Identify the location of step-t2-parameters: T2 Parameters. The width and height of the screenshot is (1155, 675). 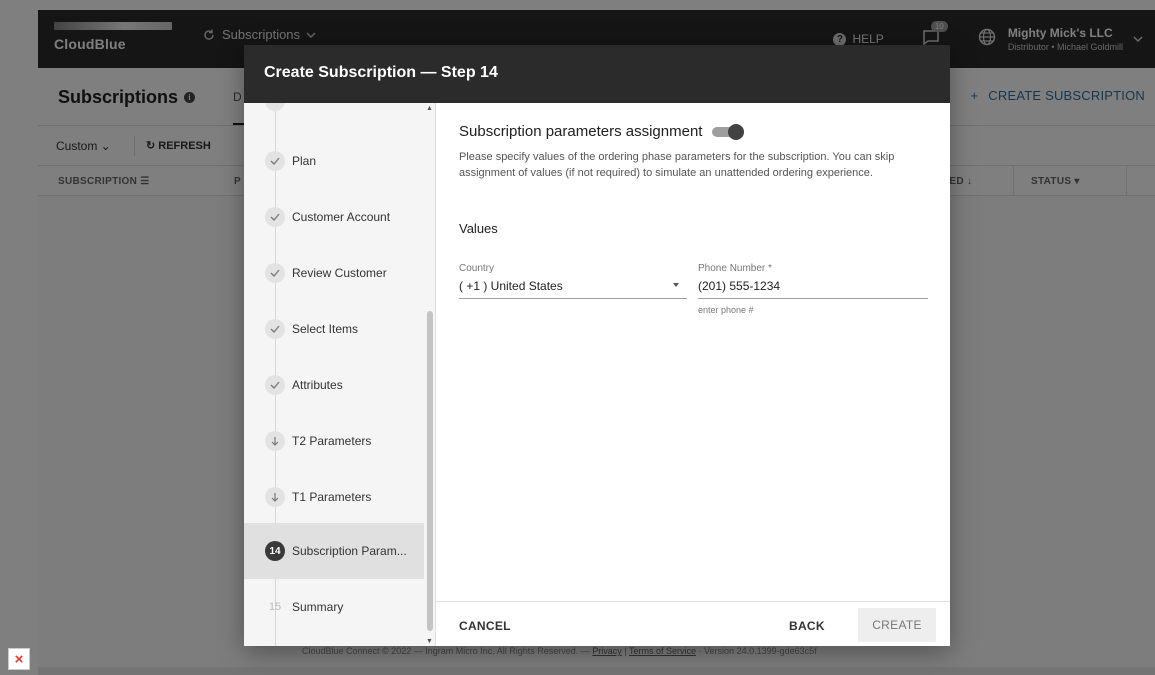
(334, 441).